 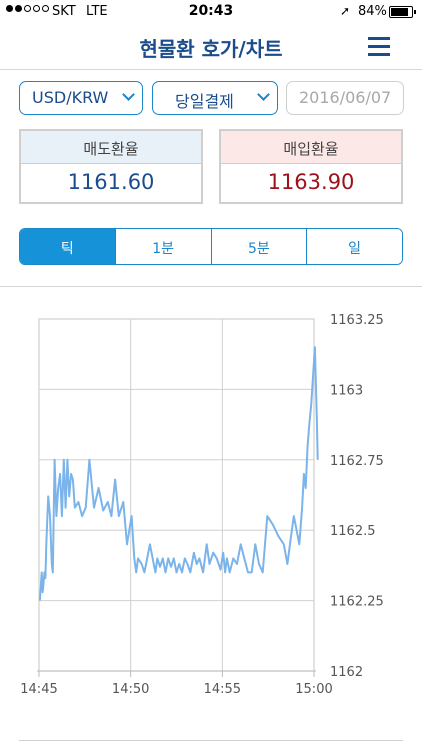 I want to click on buy-rate-label: 매입환율, so click(x=311, y=147).